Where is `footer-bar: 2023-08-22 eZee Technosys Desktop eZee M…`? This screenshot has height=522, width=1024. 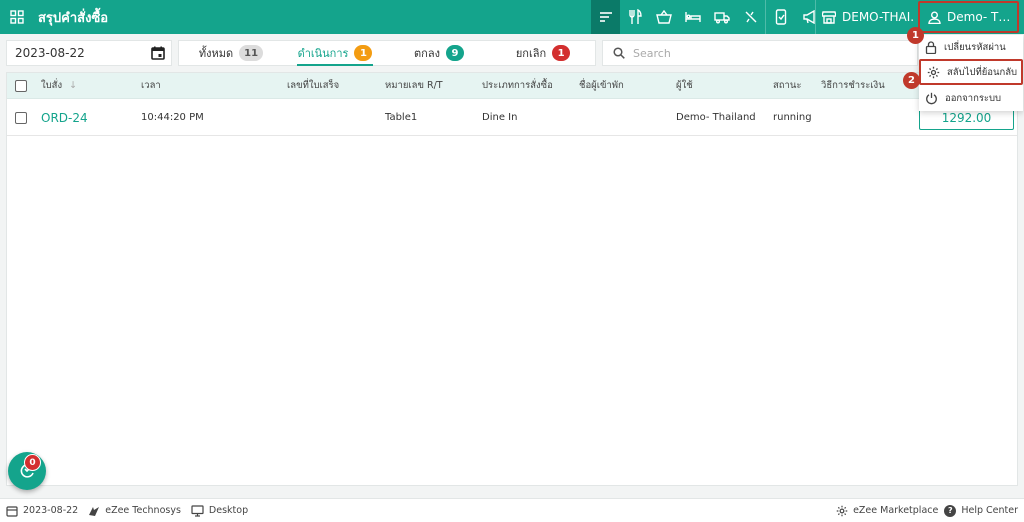
footer-bar: 2023-08-22 eZee Technosys Desktop eZee M… is located at coordinates (512, 510).